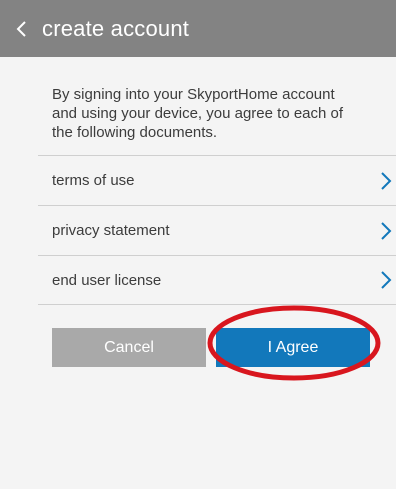 The width and height of the screenshot is (396, 489). I want to click on document-label: terms of use, so click(93, 180).